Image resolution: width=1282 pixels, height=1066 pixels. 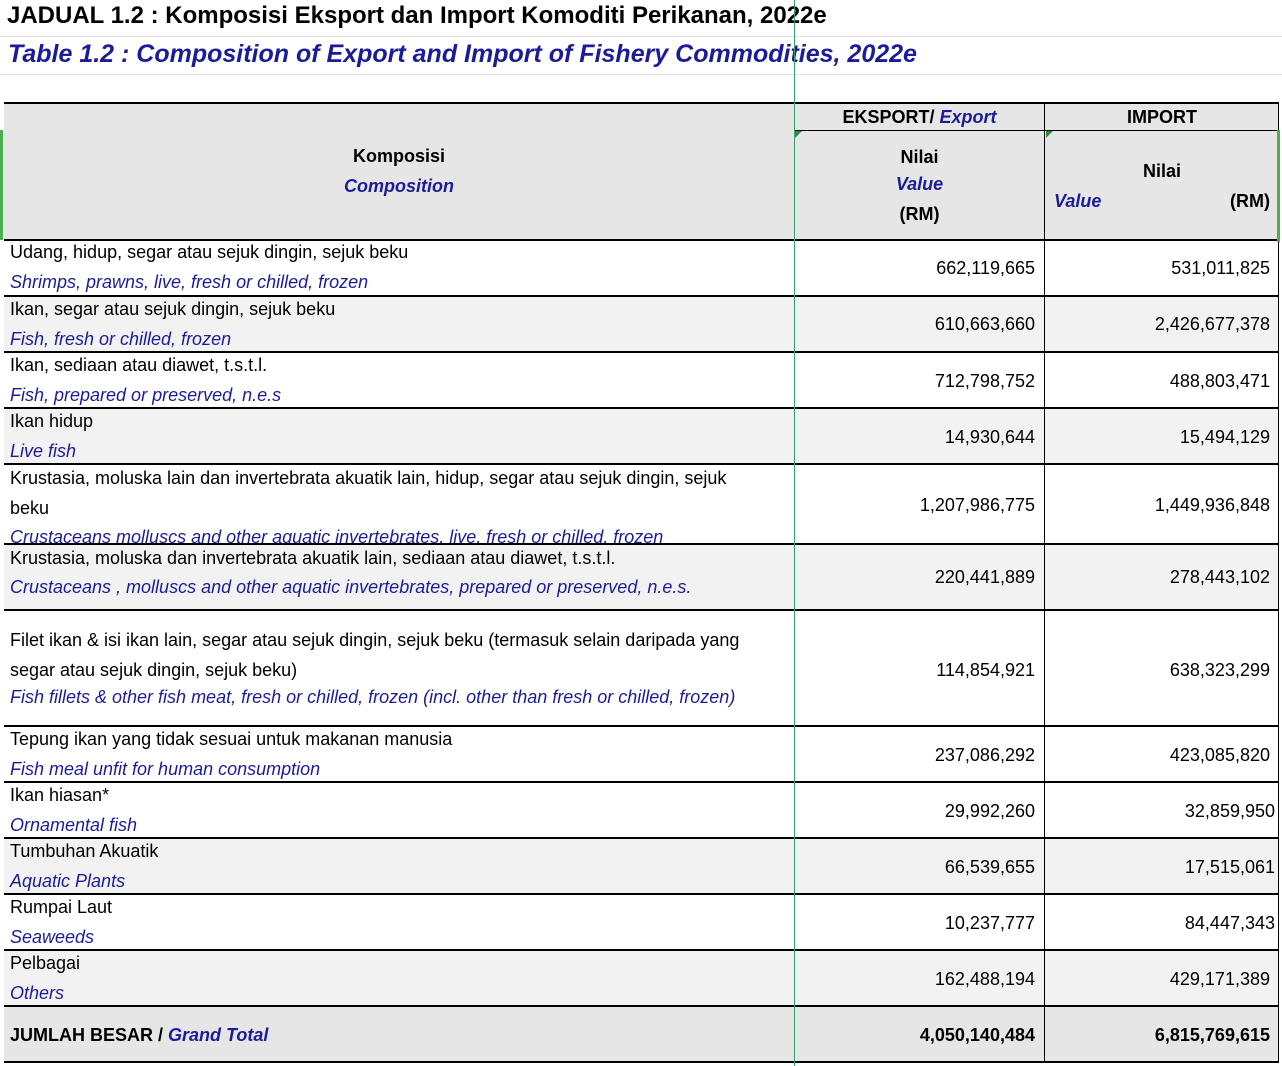 I want to click on selection-edge-left, so click(x=1, y=185).